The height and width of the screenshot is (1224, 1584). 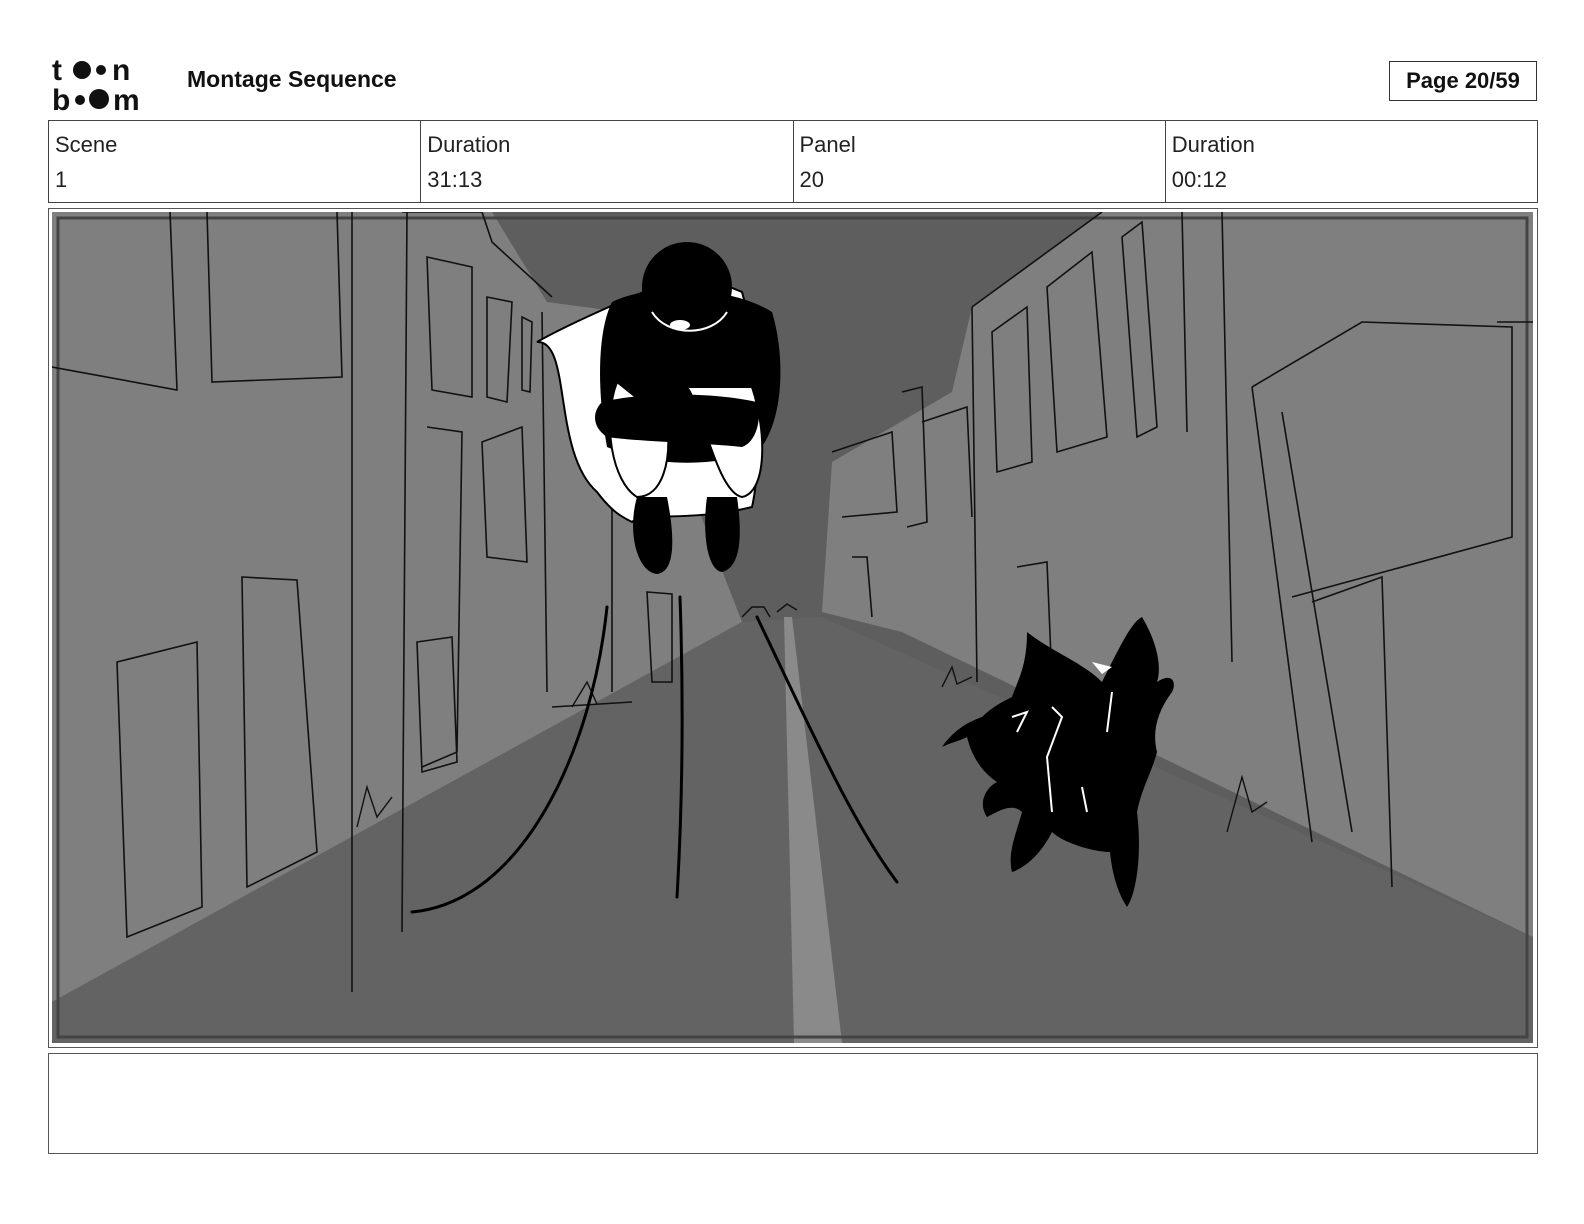 I want to click on panel-duration-value: 00:12, so click(x=1199, y=179).